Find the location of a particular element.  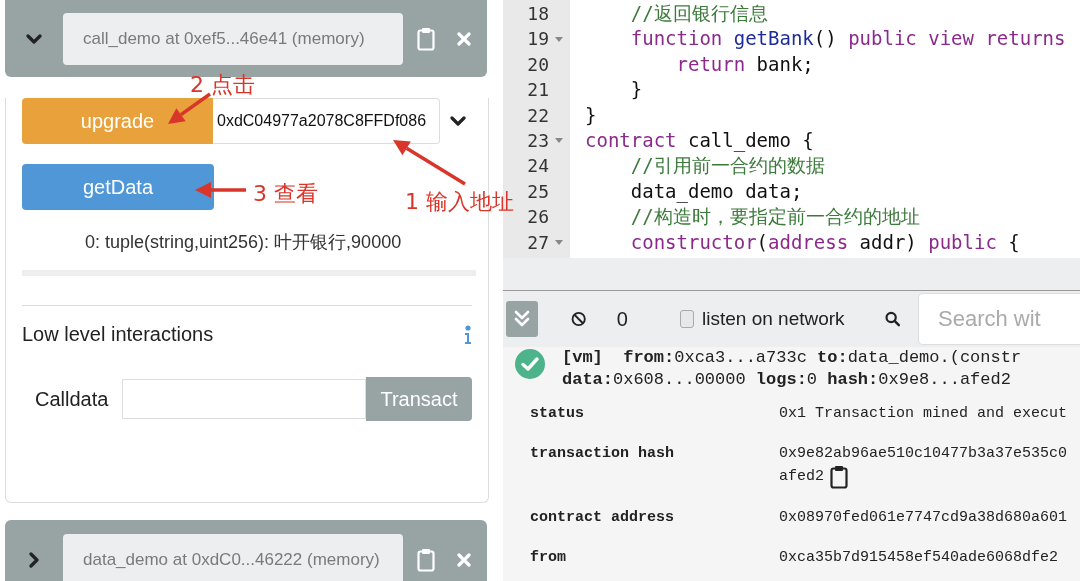

code-line: contract call_demo { is located at coordinates (700, 140).